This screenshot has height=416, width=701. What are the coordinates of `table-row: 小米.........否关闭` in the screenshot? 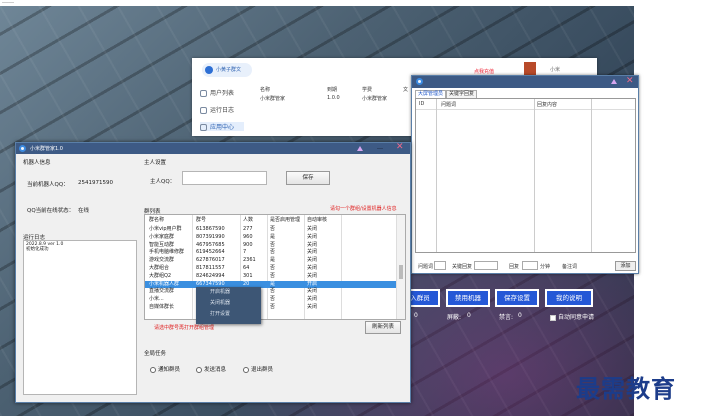 It's located at (271, 299).